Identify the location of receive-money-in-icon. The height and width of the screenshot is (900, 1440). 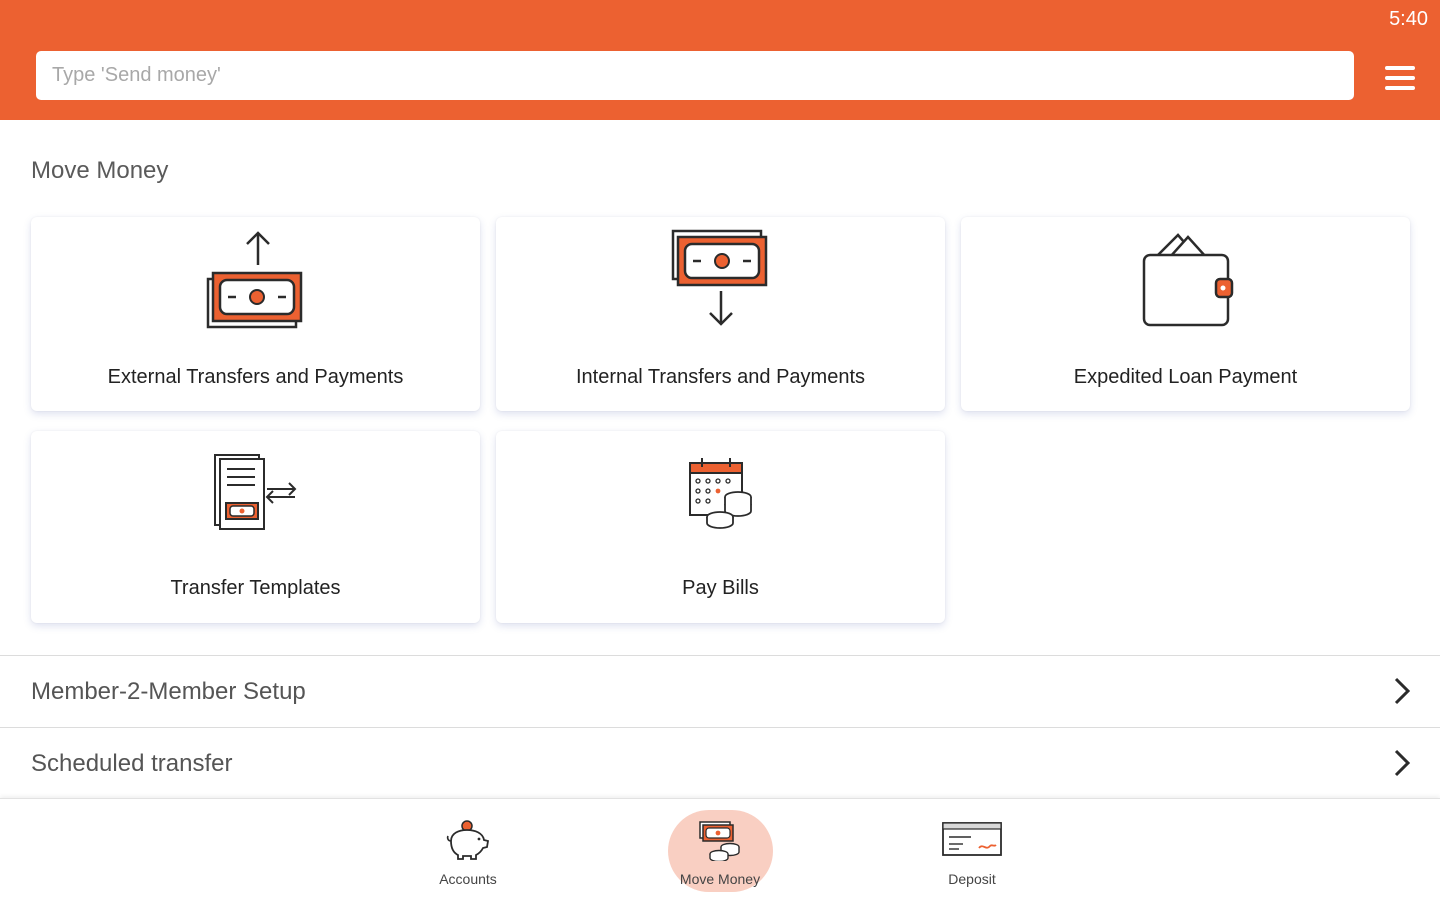
(719, 277).